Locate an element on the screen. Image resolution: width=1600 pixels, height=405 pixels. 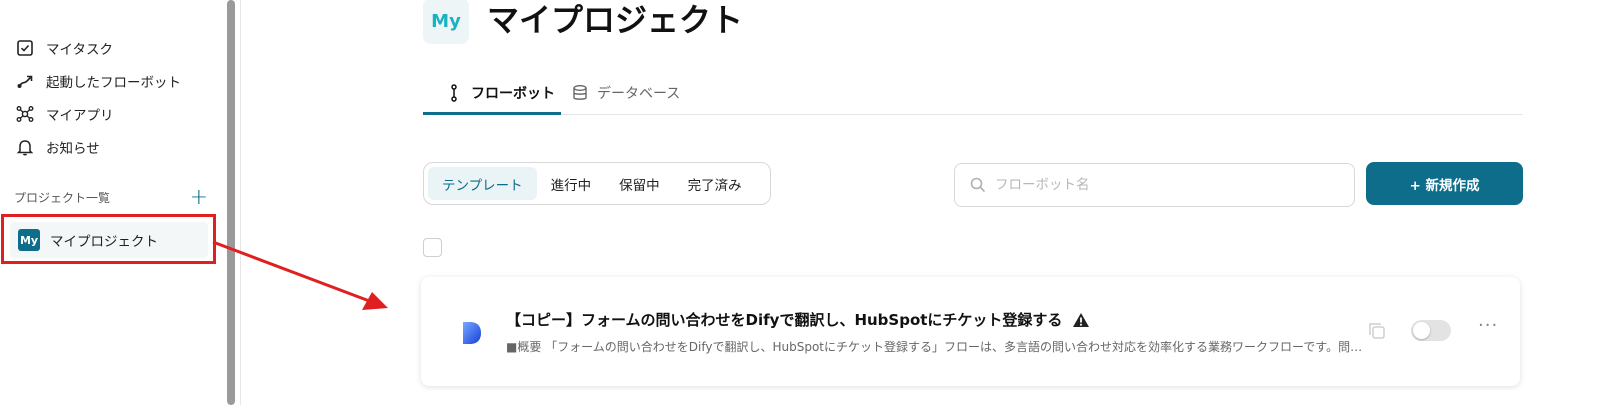
sidebar-item-my-tasks: マイタスク is located at coordinates (63, 48).